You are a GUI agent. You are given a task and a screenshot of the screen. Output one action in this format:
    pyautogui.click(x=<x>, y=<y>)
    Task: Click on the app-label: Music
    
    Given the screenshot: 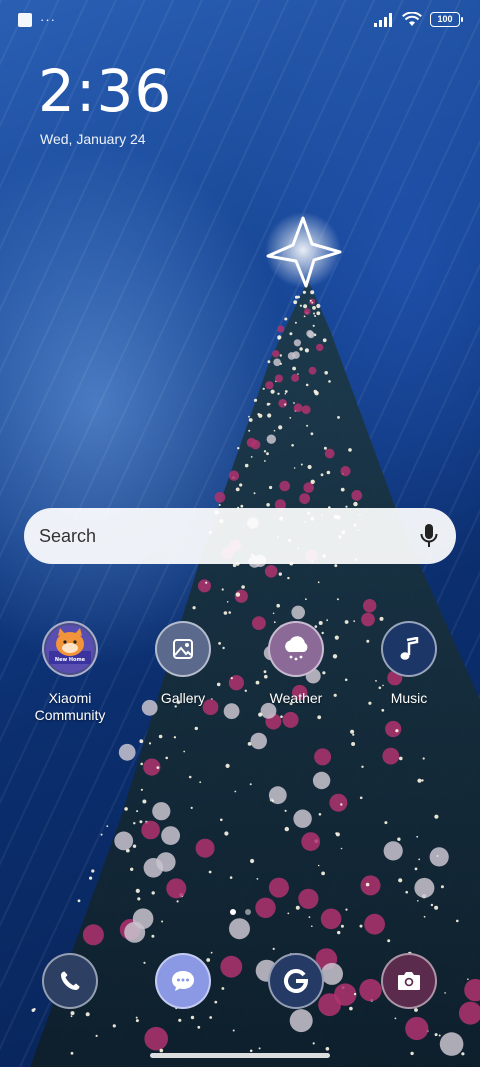 What is the action you would take?
    pyautogui.click(x=409, y=698)
    